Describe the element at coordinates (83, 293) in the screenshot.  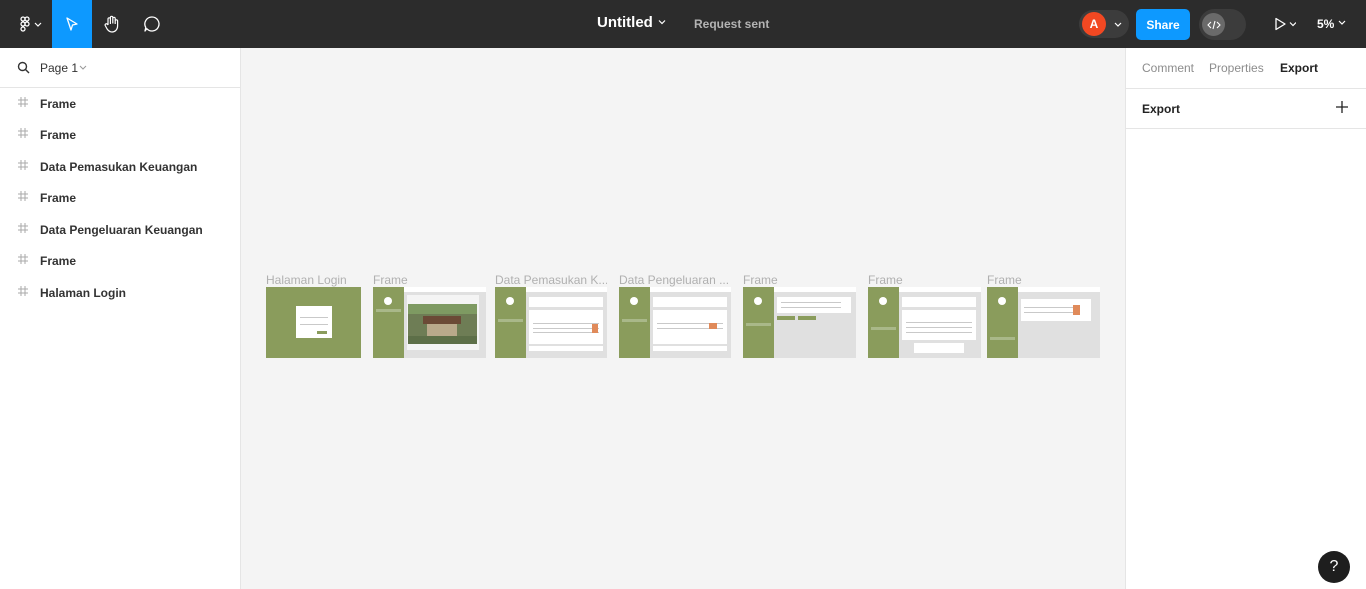
I see `layer-label: Halaman Login` at that location.